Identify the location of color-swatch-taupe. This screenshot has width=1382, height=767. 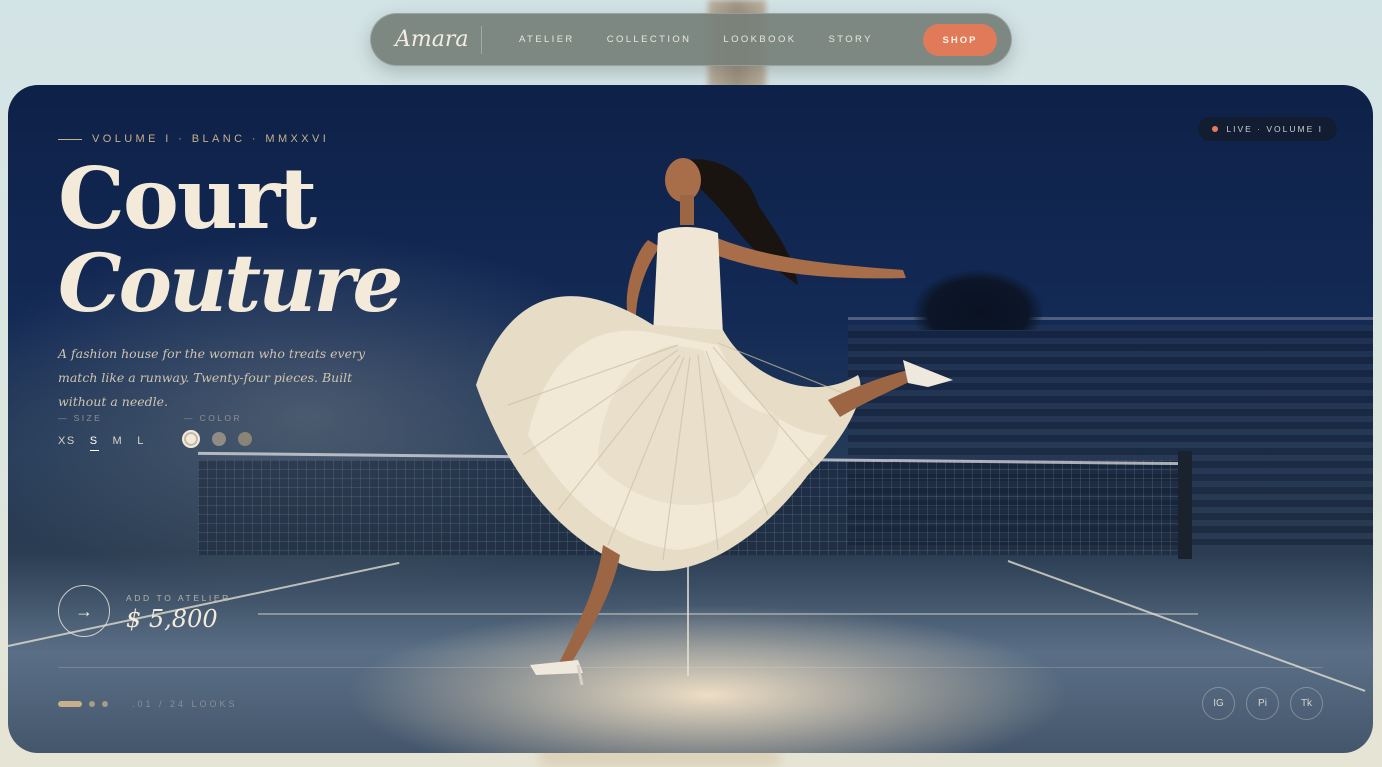
(245, 439).